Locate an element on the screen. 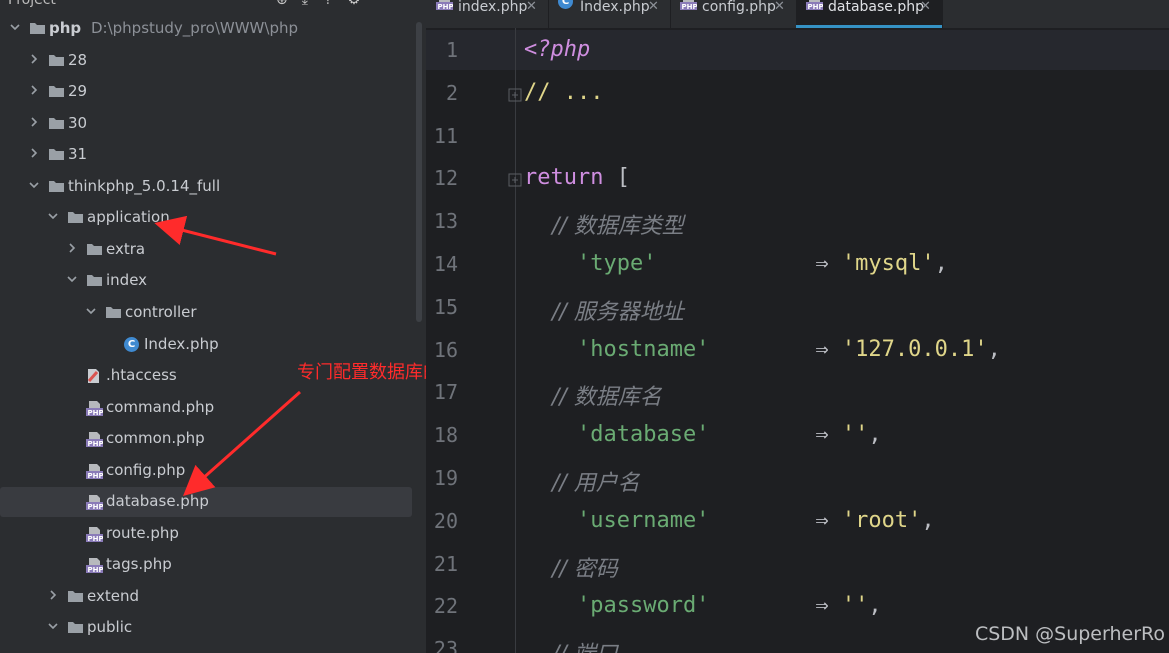 The image size is (1169, 653). code-line: 20 'username' ⇒ 'root', is located at coordinates (797, 522).